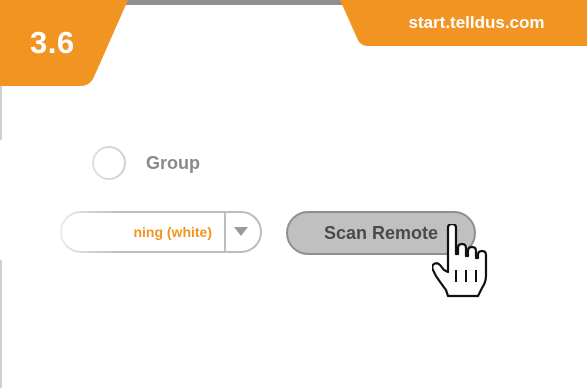 Image resolution: width=587 pixels, height=388 pixels. I want to click on step-tab: 3.6, so click(75, 45).